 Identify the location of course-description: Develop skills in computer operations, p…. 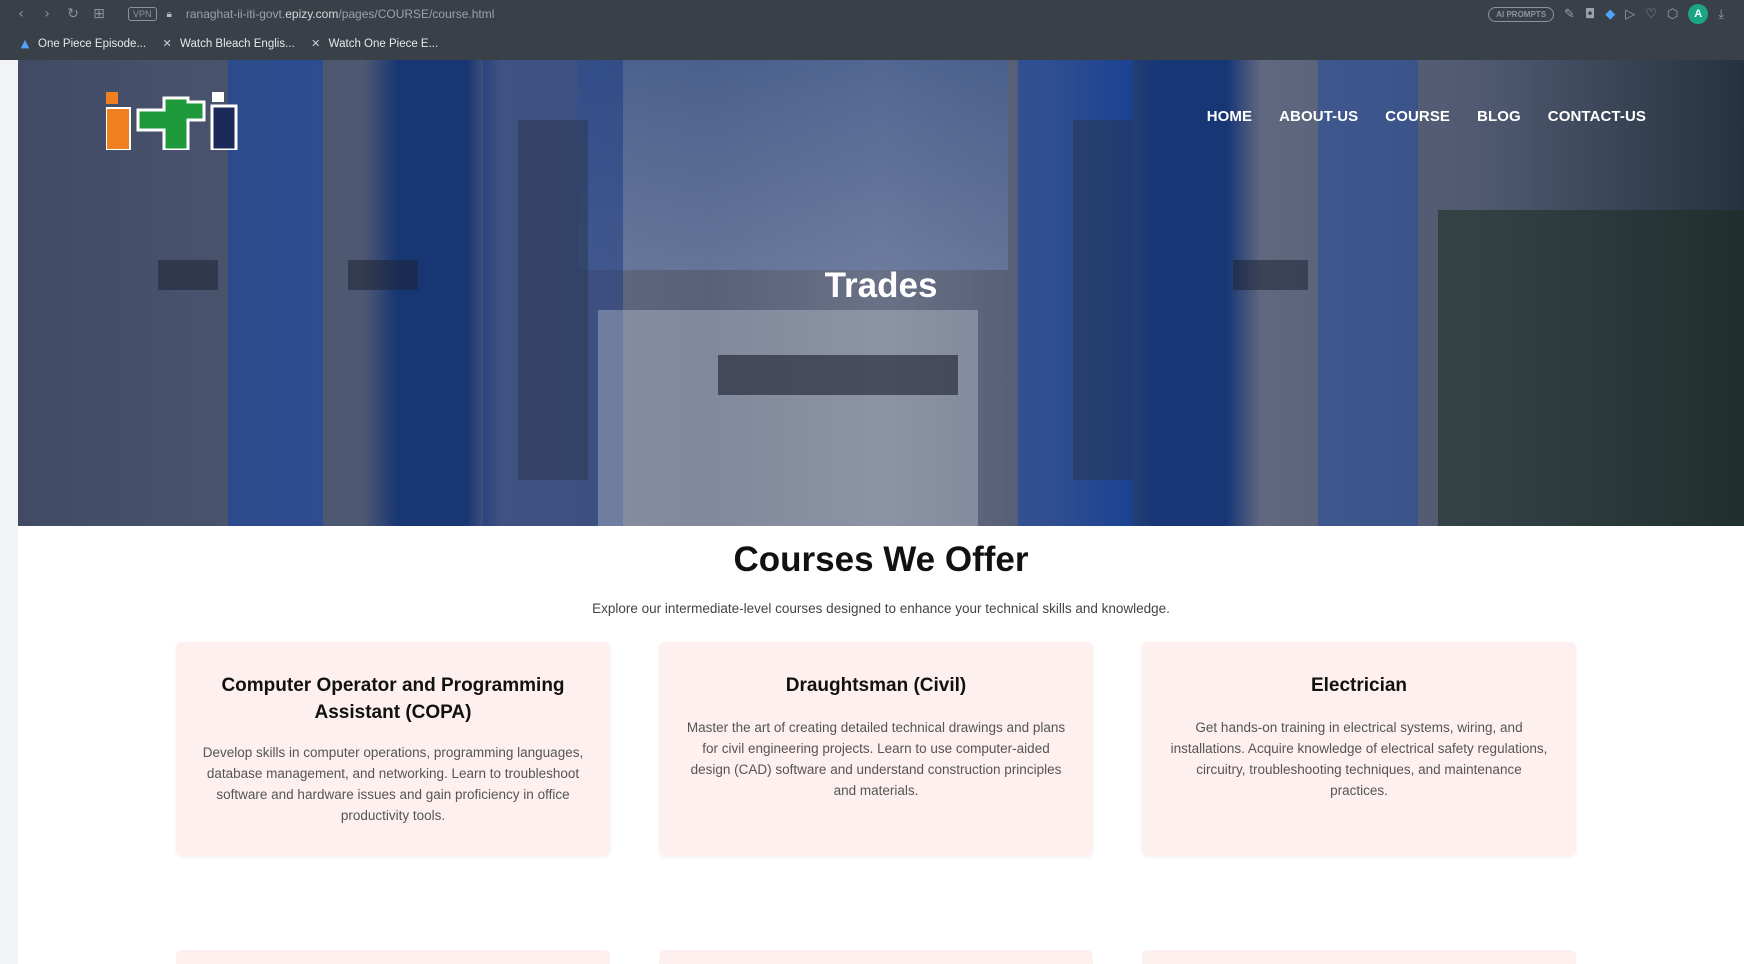
(393, 784).